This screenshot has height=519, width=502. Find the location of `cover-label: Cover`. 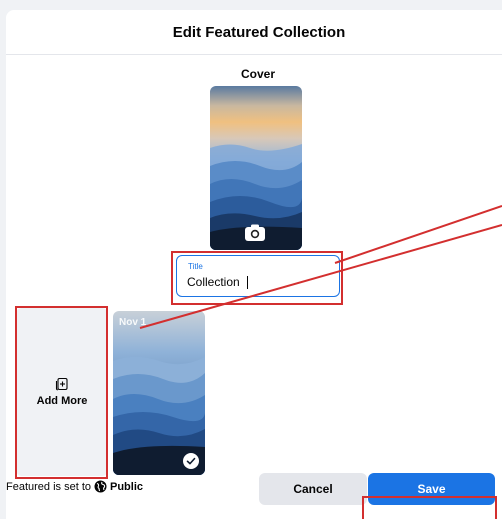

cover-label: Cover is located at coordinates (257, 74).